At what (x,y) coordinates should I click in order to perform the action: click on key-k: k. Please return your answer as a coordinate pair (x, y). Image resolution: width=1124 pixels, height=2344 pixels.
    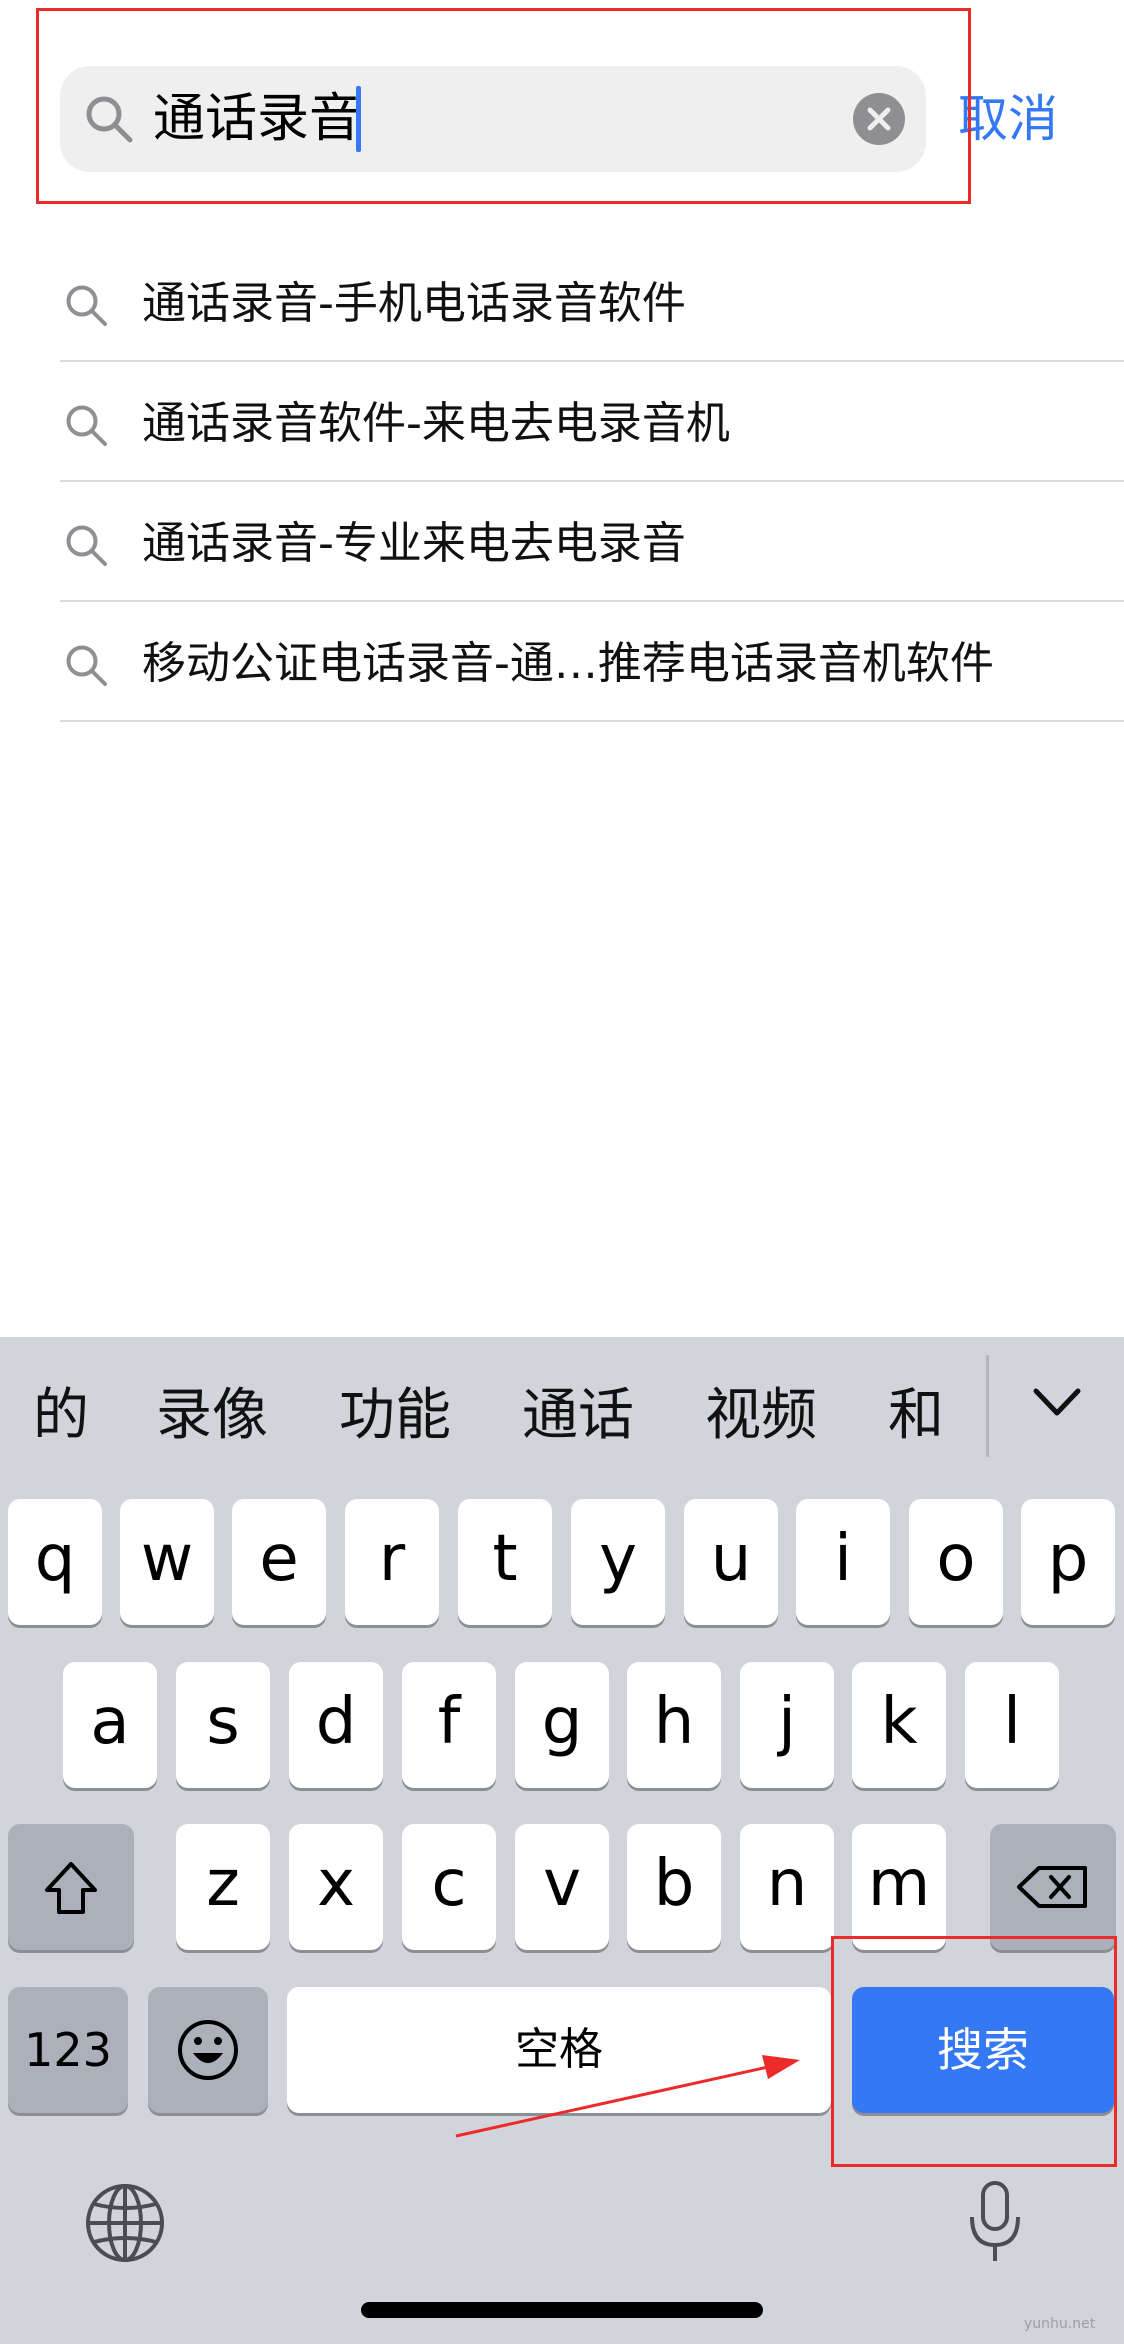
    Looking at the image, I should click on (899, 1725).